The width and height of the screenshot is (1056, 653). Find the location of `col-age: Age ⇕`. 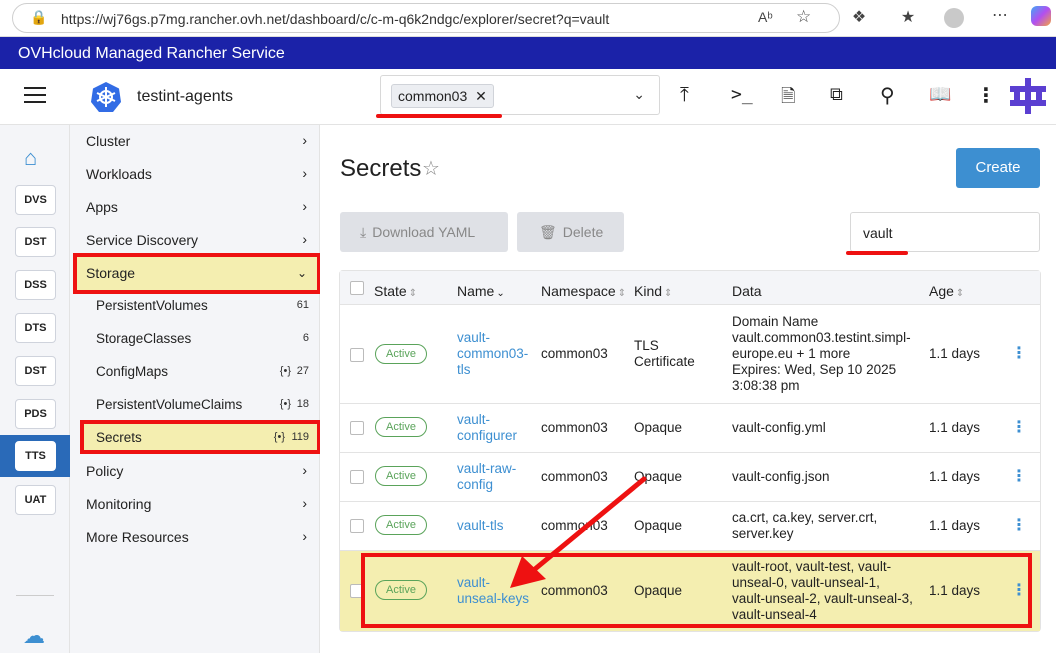

col-age: Age ⇕ is located at coordinates (946, 291).